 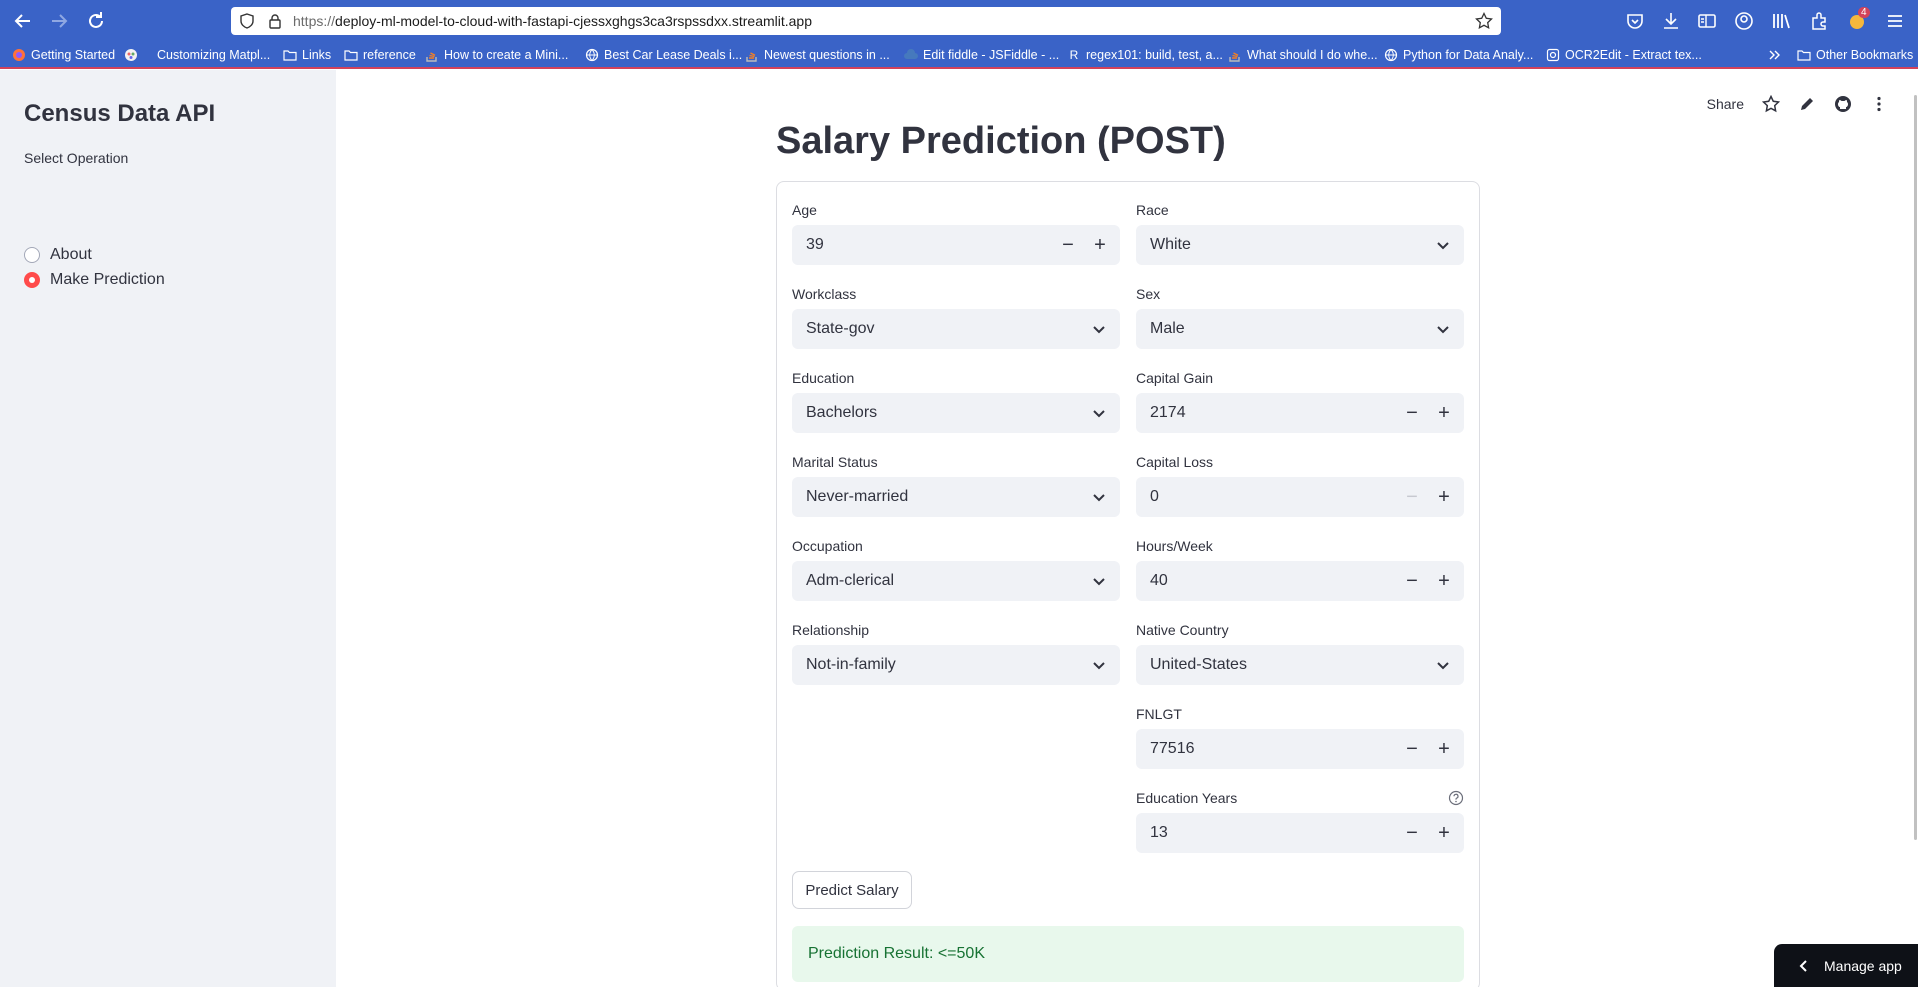 What do you see at coordinates (1159, 581) in the screenshot?
I see `hours-week-value: 40` at bounding box center [1159, 581].